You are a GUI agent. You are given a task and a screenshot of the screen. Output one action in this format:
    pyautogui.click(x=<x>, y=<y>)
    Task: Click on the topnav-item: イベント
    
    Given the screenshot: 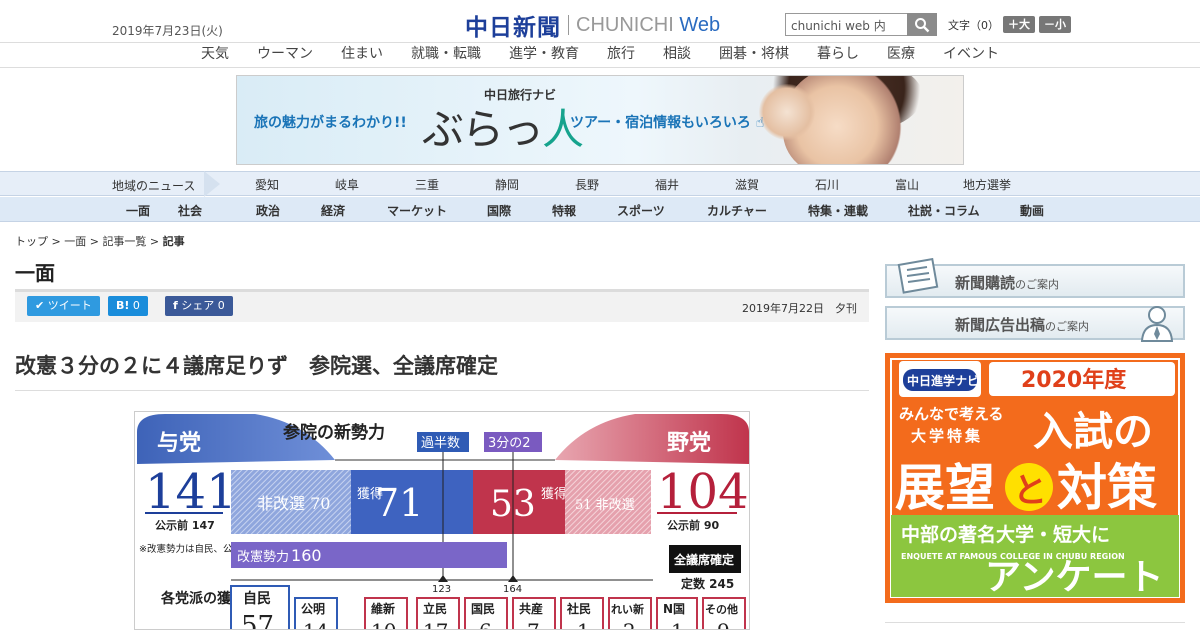 What is the action you would take?
    pyautogui.click(x=971, y=55)
    